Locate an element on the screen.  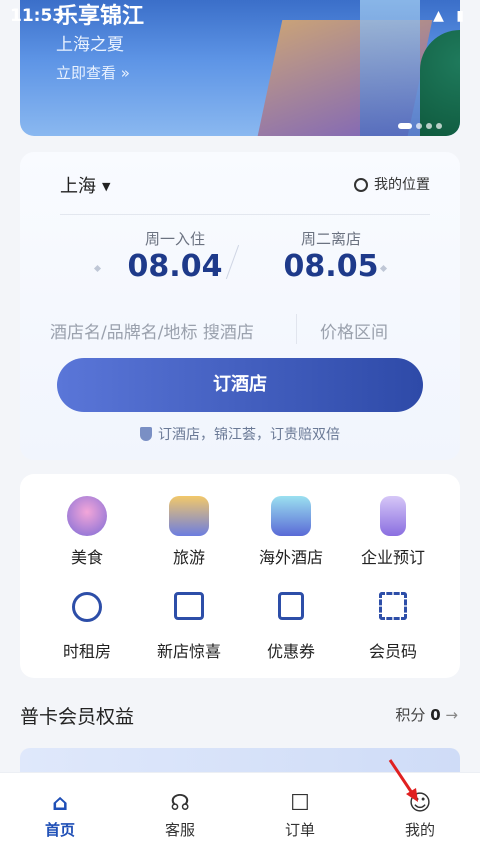
home-icon: ⌂ is located at coordinates (60, 803).